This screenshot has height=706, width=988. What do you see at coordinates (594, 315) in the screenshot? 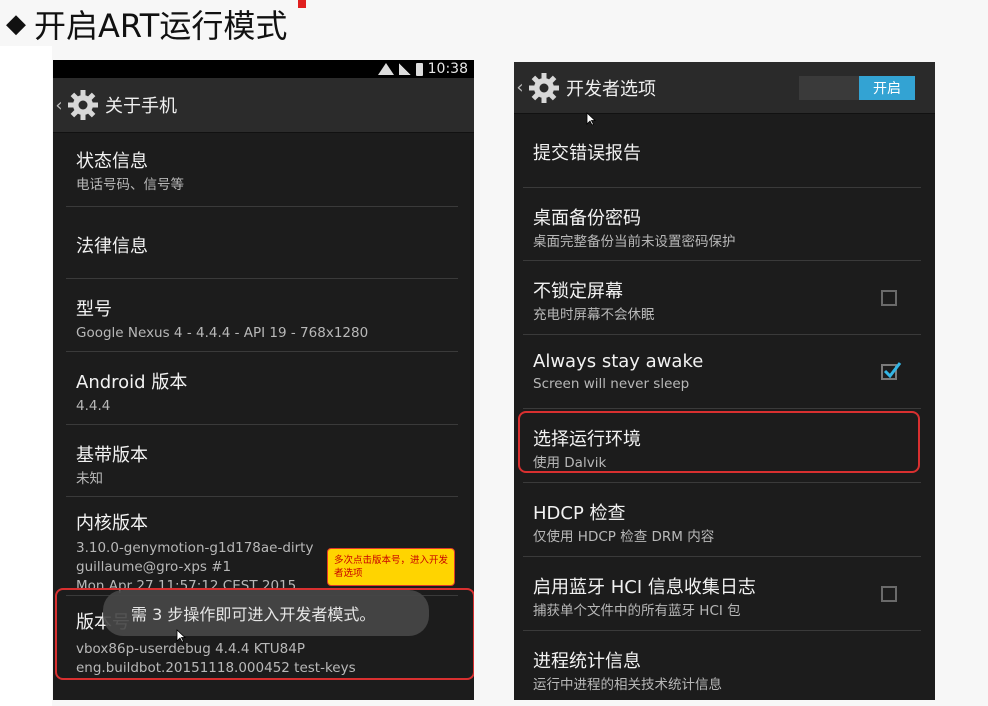
I see `item-summary: 充电时屏幕不会休眠` at bounding box center [594, 315].